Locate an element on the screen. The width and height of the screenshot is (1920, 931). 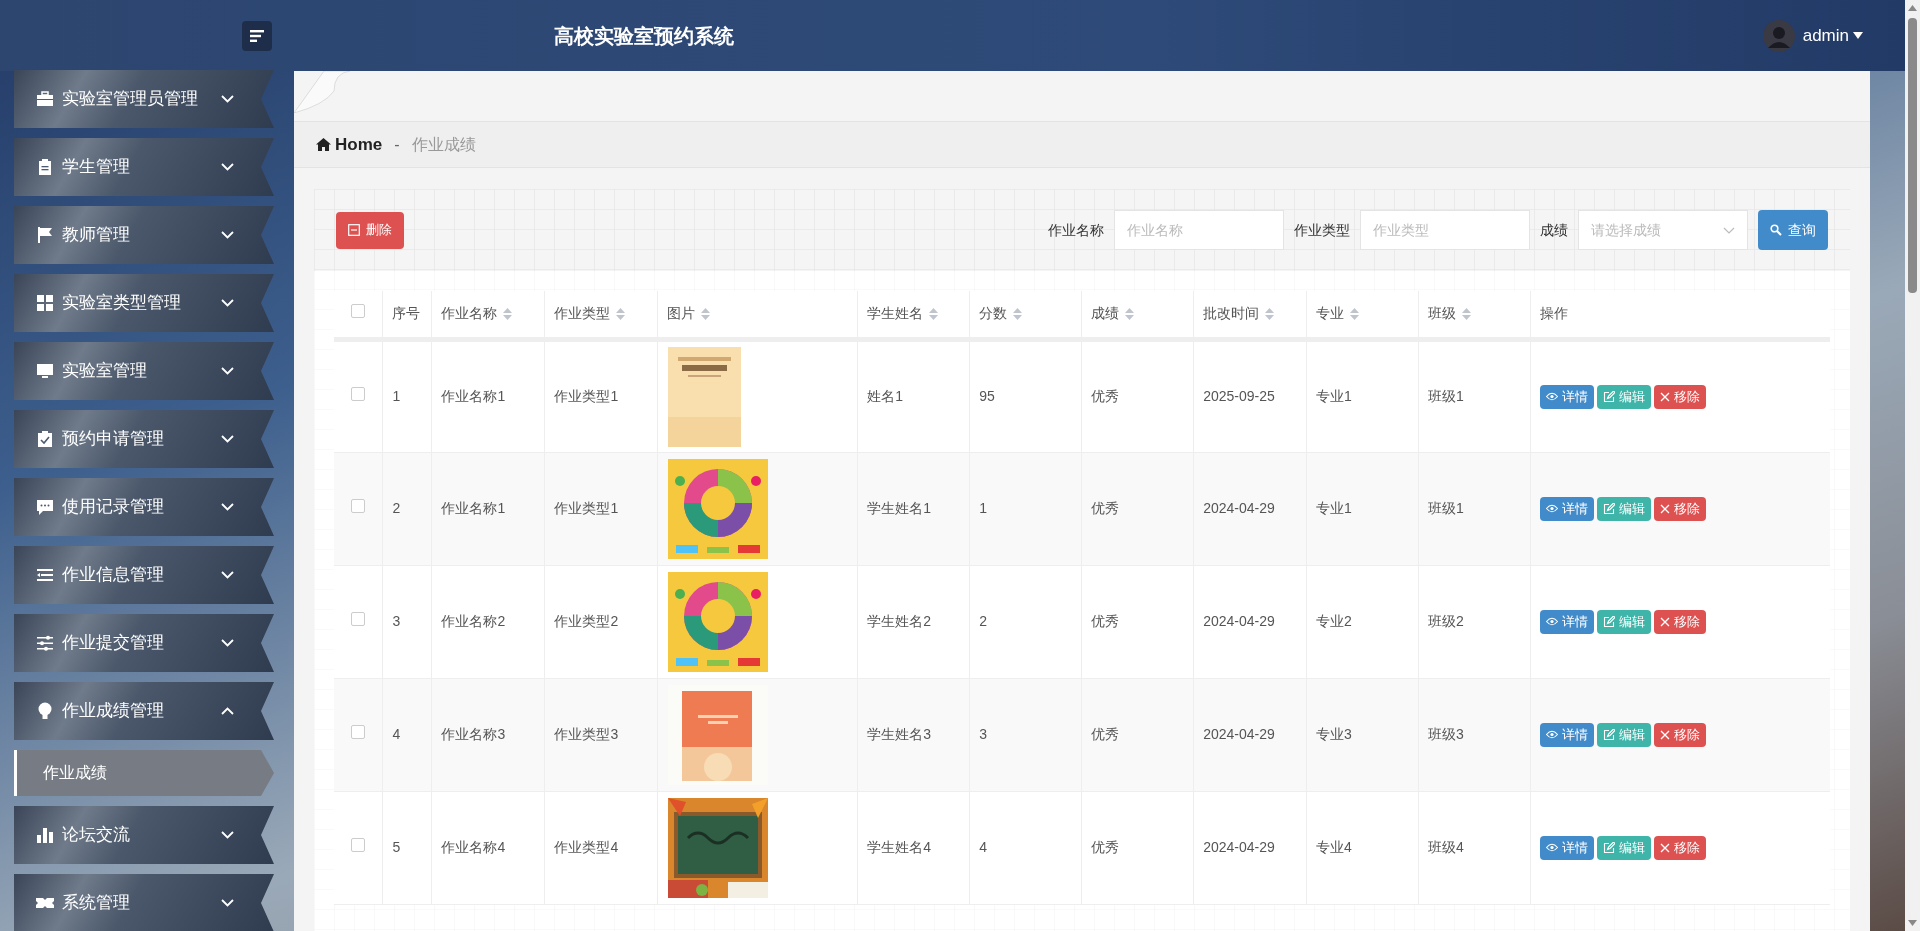
column-header: 操作 is located at coordinates (1554, 314).